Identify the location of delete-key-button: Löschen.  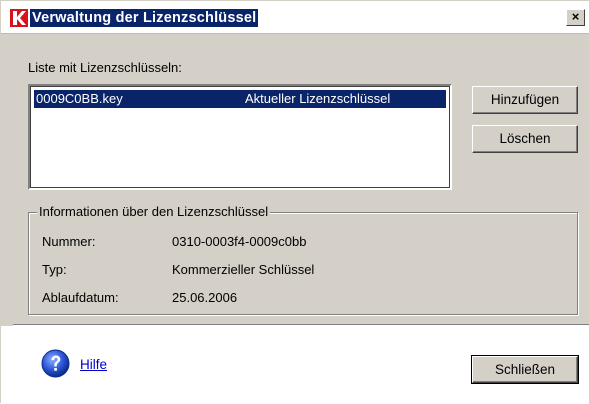
(525, 139).